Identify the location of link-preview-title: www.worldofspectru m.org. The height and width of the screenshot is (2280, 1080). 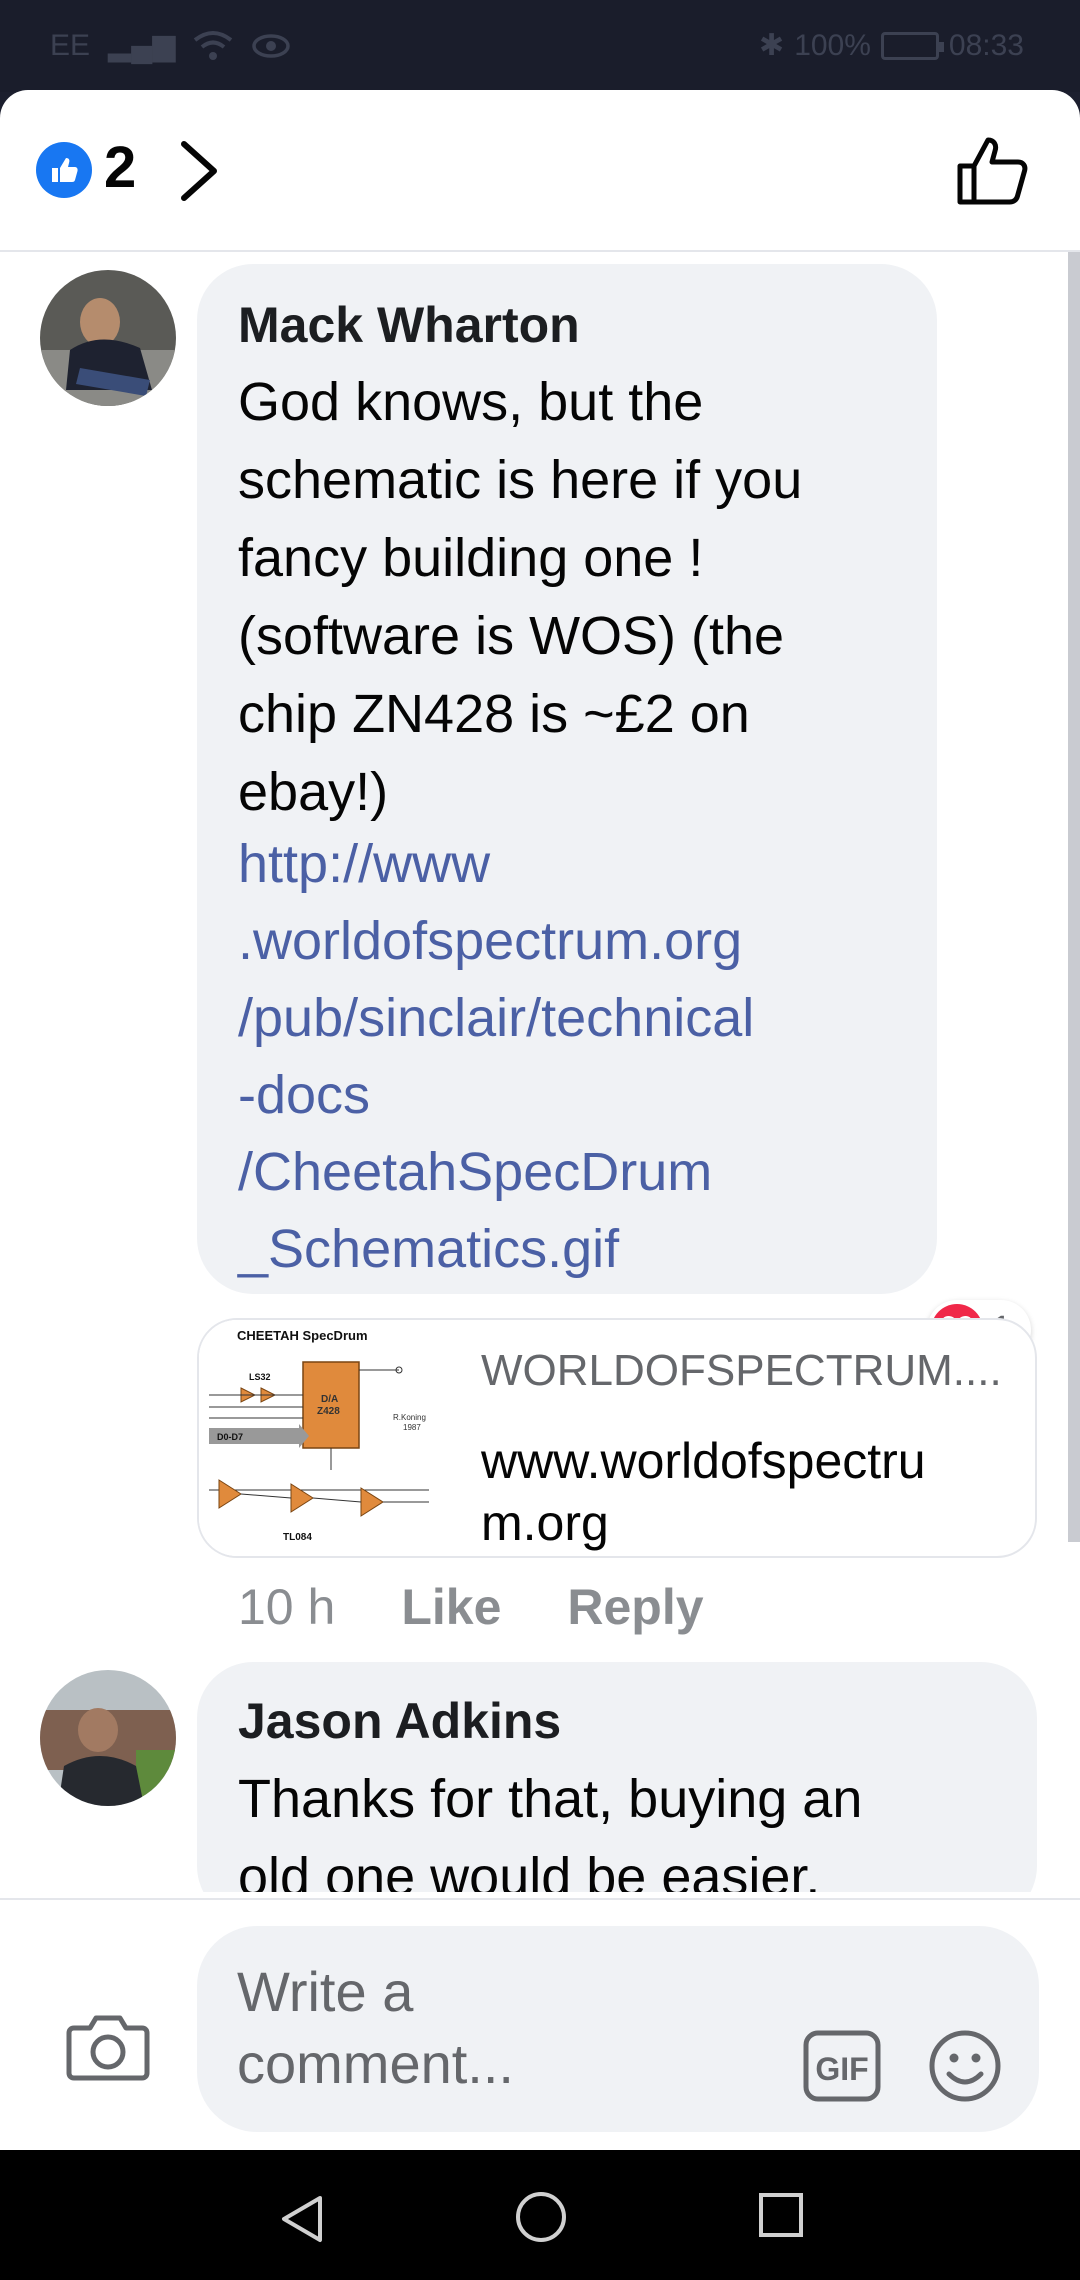
(703, 1492).